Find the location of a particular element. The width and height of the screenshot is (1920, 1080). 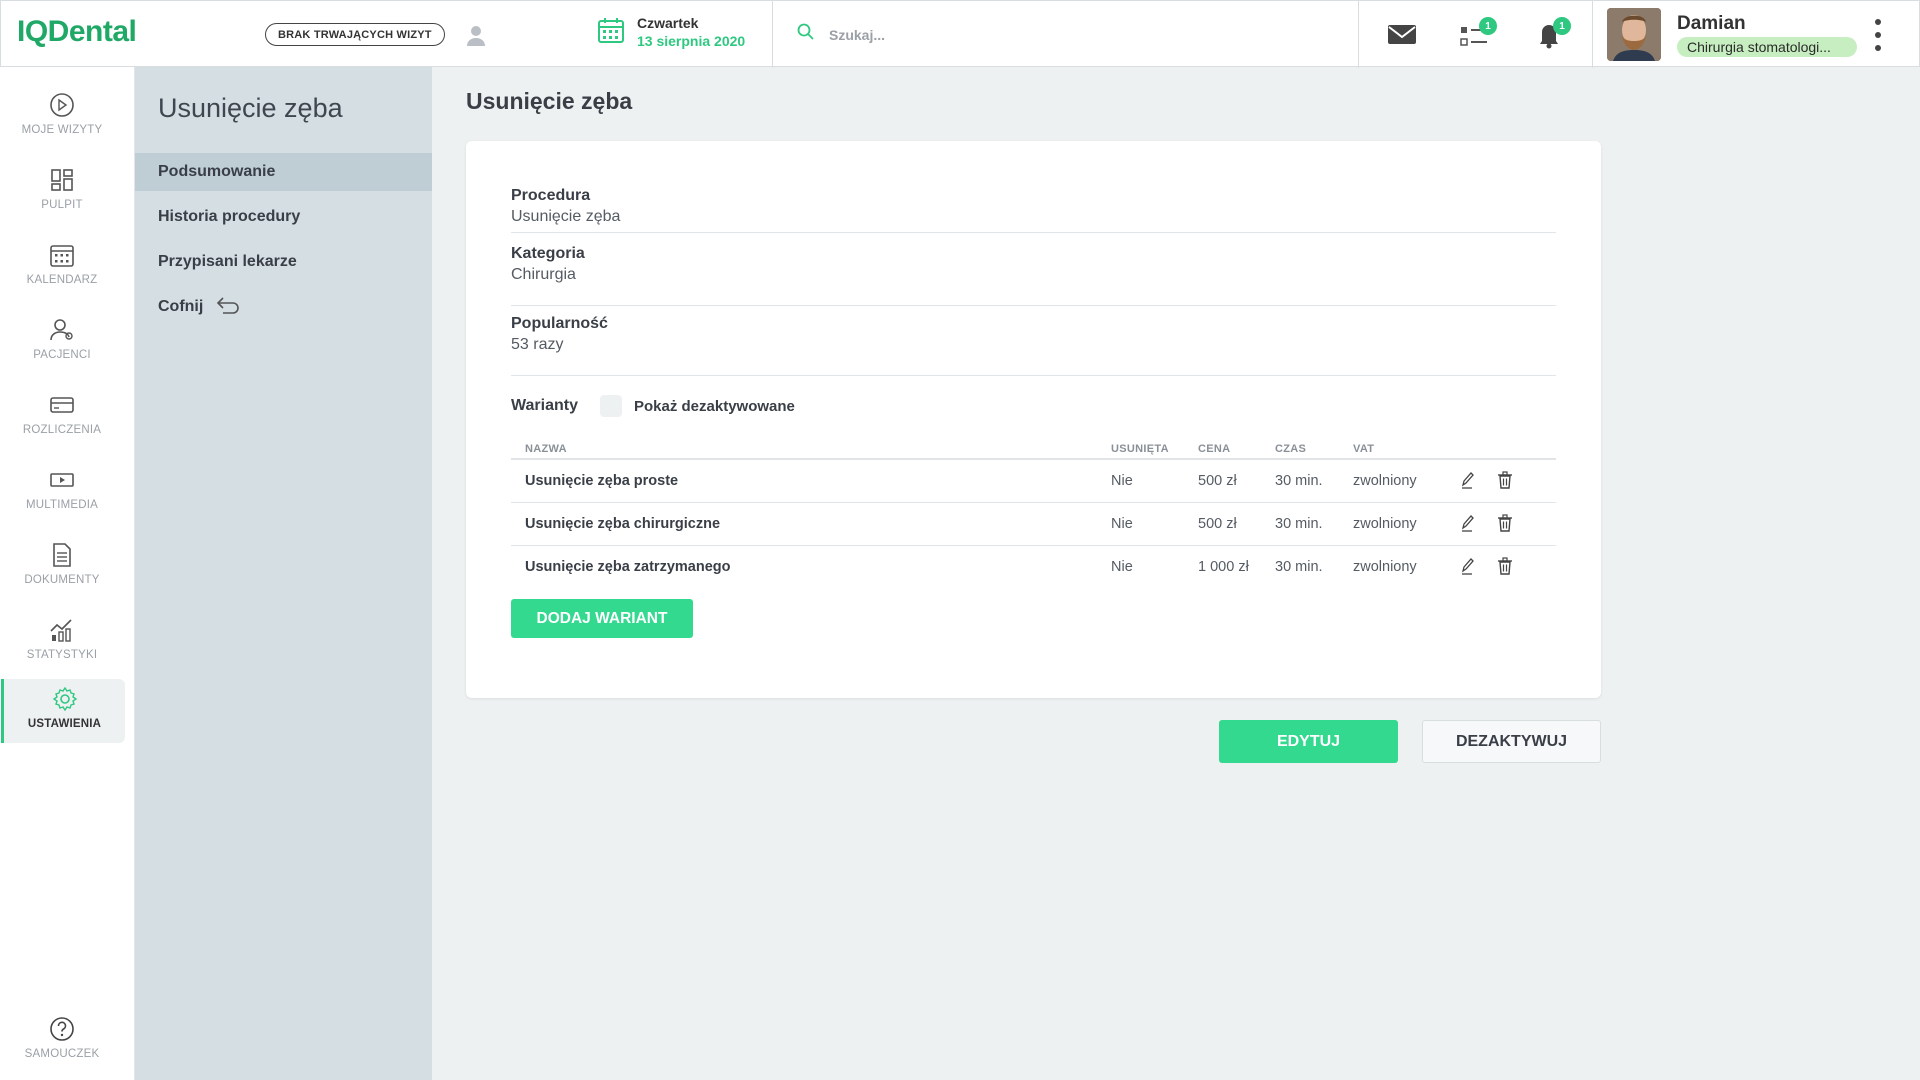

field-value: Usunięcie zęba is located at coordinates (566, 216).